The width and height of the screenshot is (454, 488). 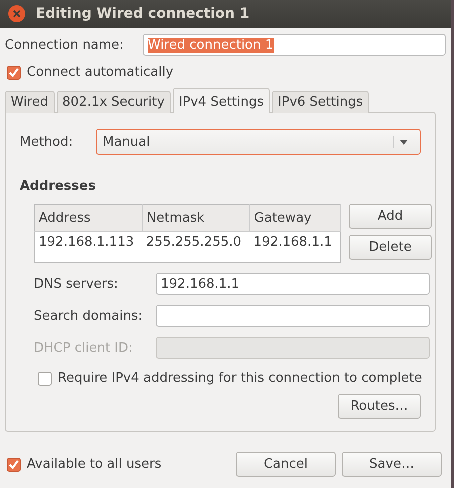 What do you see at coordinates (47, 142) in the screenshot?
I see `field-label: Method:` at bounding box center [47, 142].